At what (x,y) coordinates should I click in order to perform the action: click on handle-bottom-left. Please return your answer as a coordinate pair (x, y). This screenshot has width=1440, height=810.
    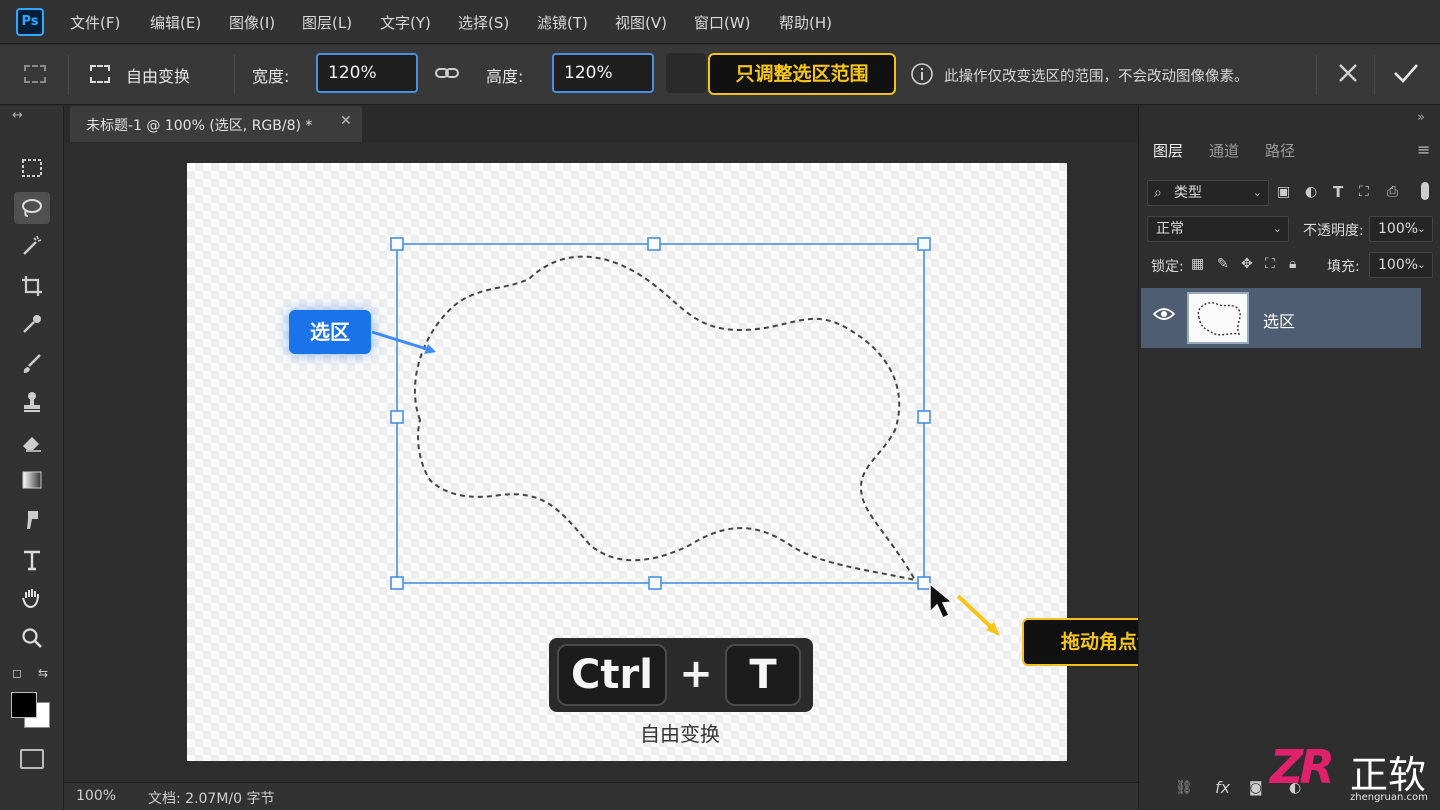
    Looking at the image, I should click on (397, 583).